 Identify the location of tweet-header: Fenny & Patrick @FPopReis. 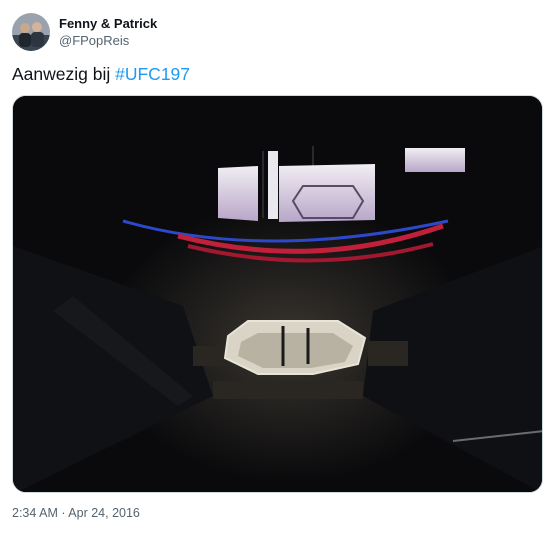
(84, 32).